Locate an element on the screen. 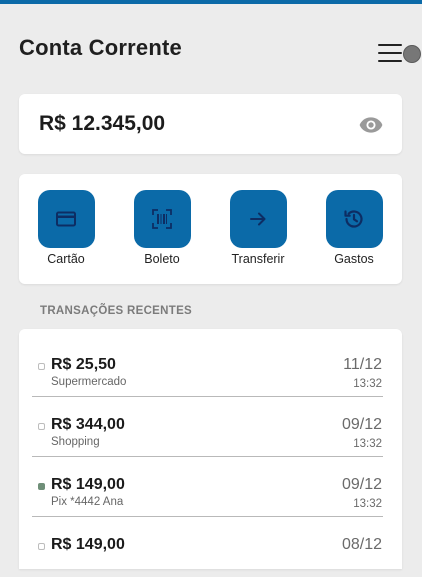 The width and height of the screenshot is (422, 577). action-transferir: Transferir is located at coordinates (258, 231).